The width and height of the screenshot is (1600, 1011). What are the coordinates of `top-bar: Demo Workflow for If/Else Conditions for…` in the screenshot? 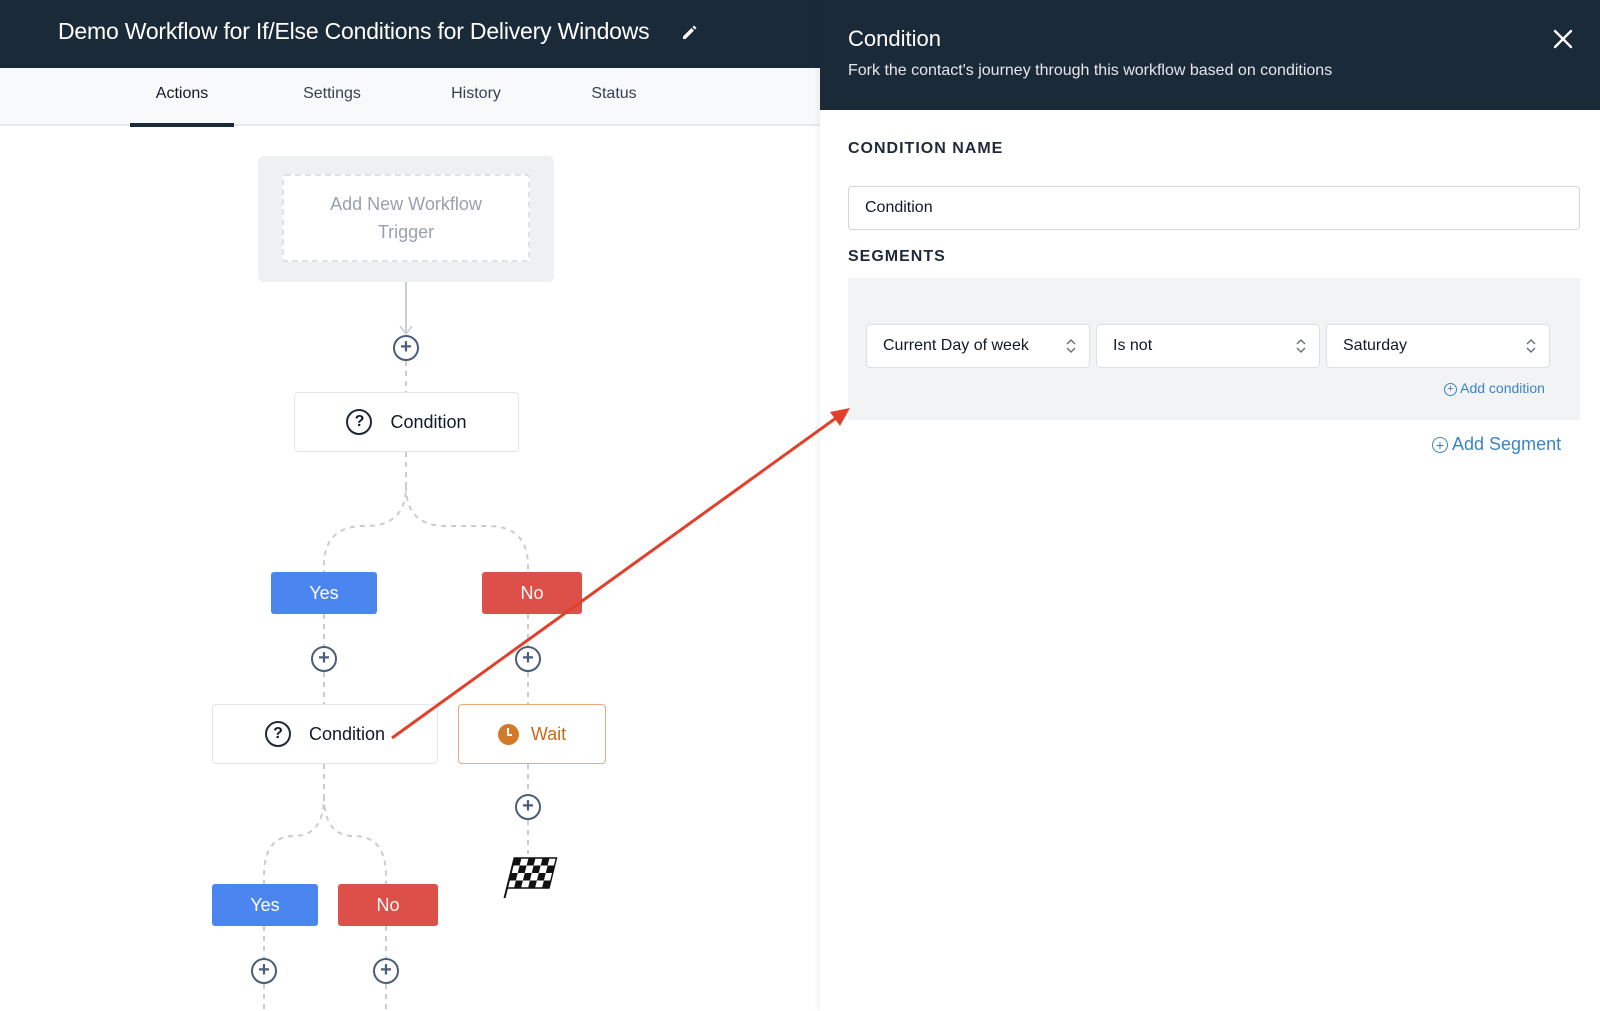 It's located at (410, 34).